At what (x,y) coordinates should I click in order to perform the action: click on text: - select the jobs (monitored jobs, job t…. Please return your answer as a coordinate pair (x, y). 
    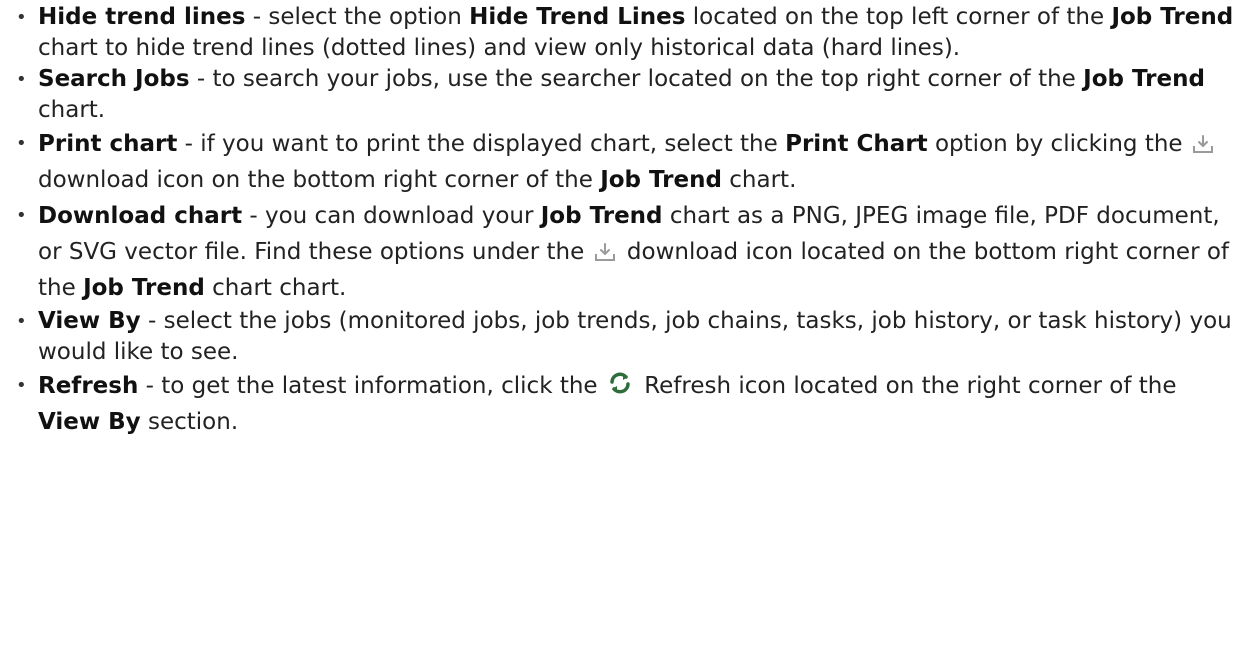
    Looking at the image, I should click on (635, 336).